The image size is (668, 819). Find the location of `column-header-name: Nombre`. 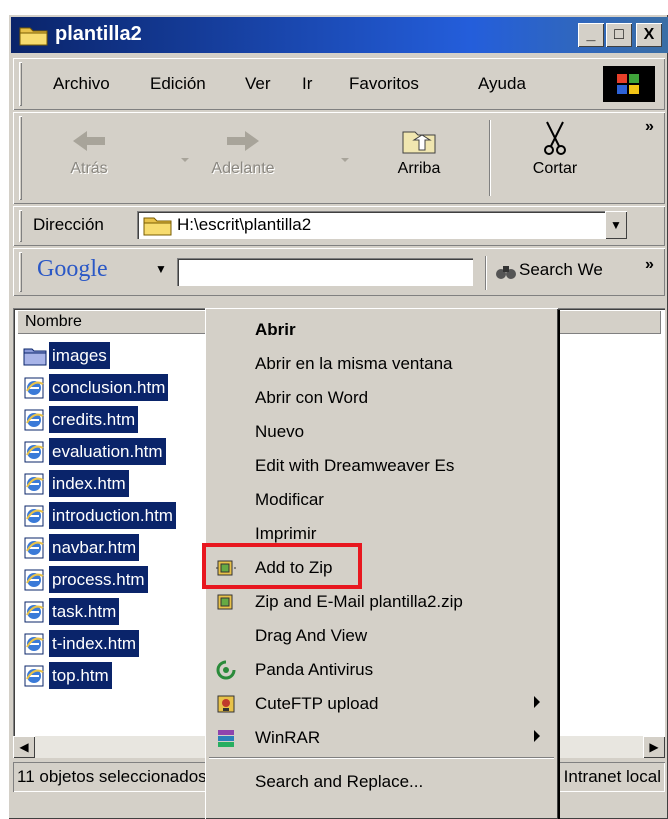

column-header-name: Nombre is located at coordinates (112, 322).